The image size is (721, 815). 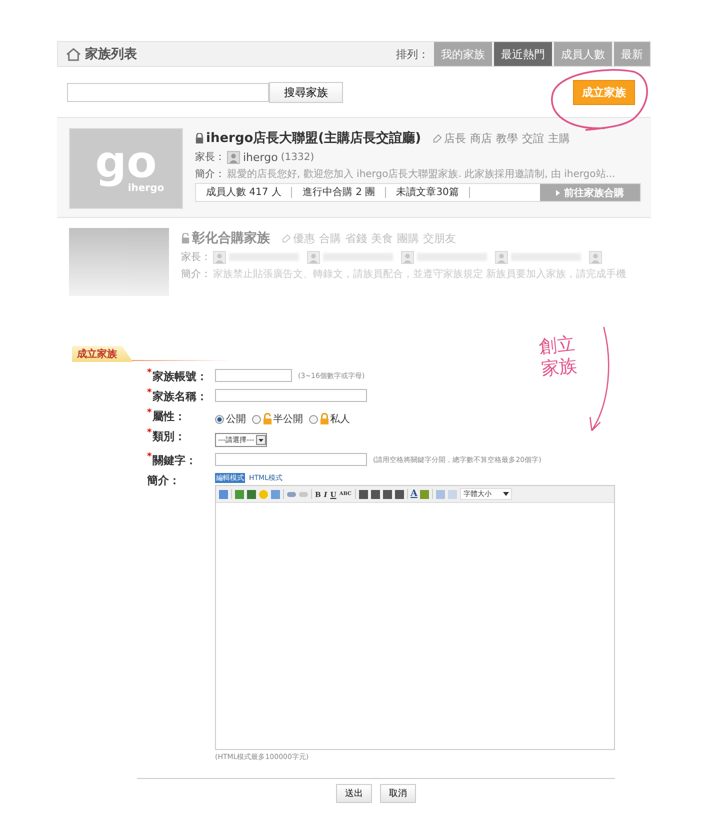 I want to click on field-label: 類別：, so click(x=169, y=437).